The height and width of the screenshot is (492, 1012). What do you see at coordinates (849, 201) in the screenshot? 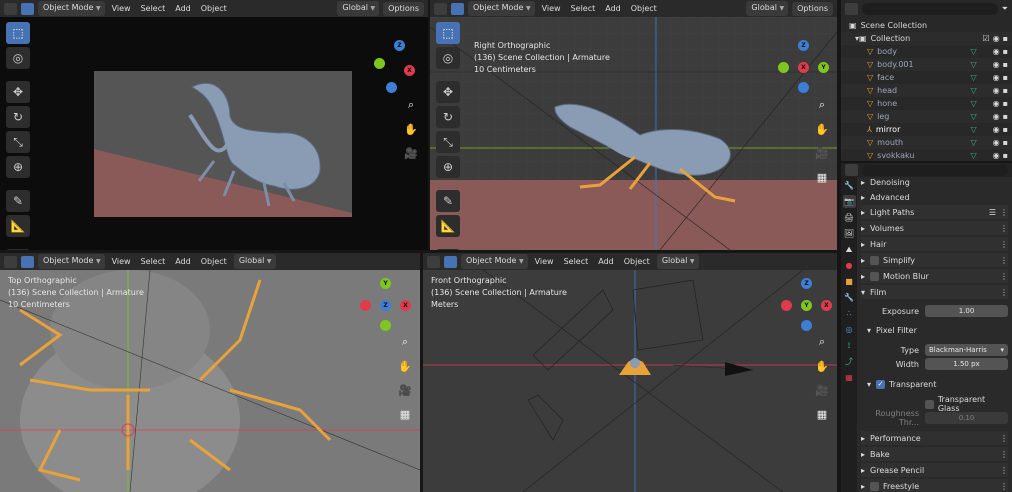
I see `render-tab-icon: 📷` at bounding box center [849, 201].